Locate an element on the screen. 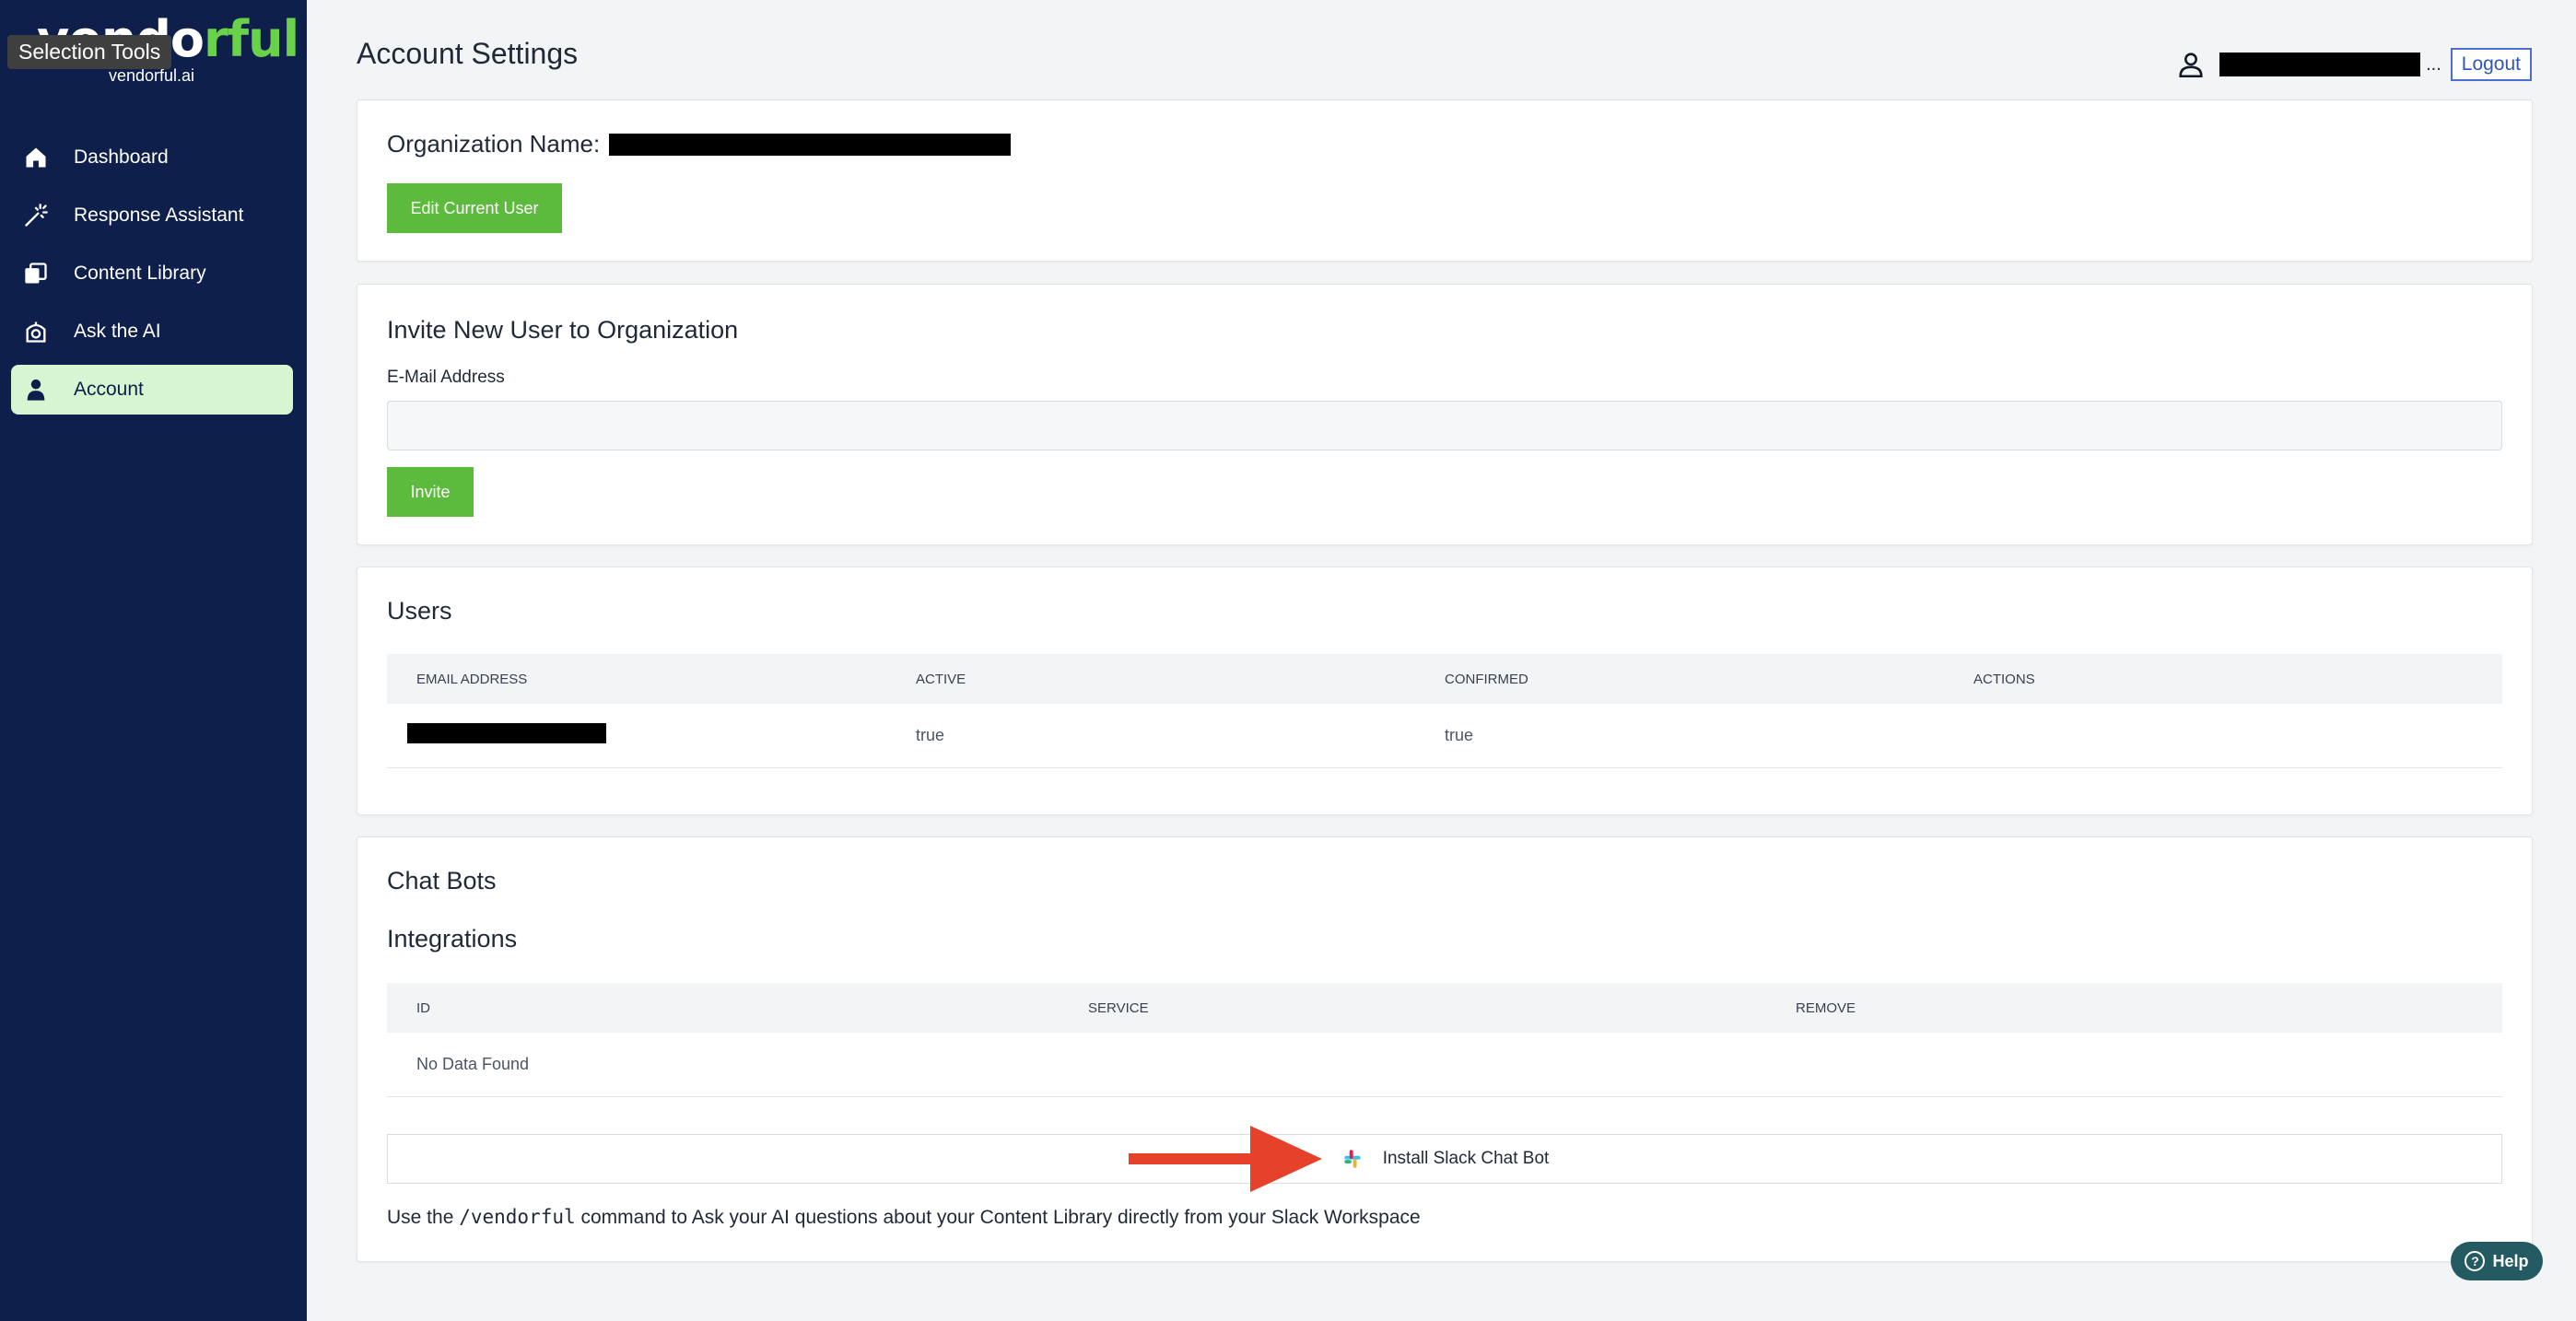 The height and width of the screenshot is (1321, 2576). table-header: EMAIL ADDRESS ACTIVE CONFIRMED ACTIONS is located at coordinates (1444, 679).